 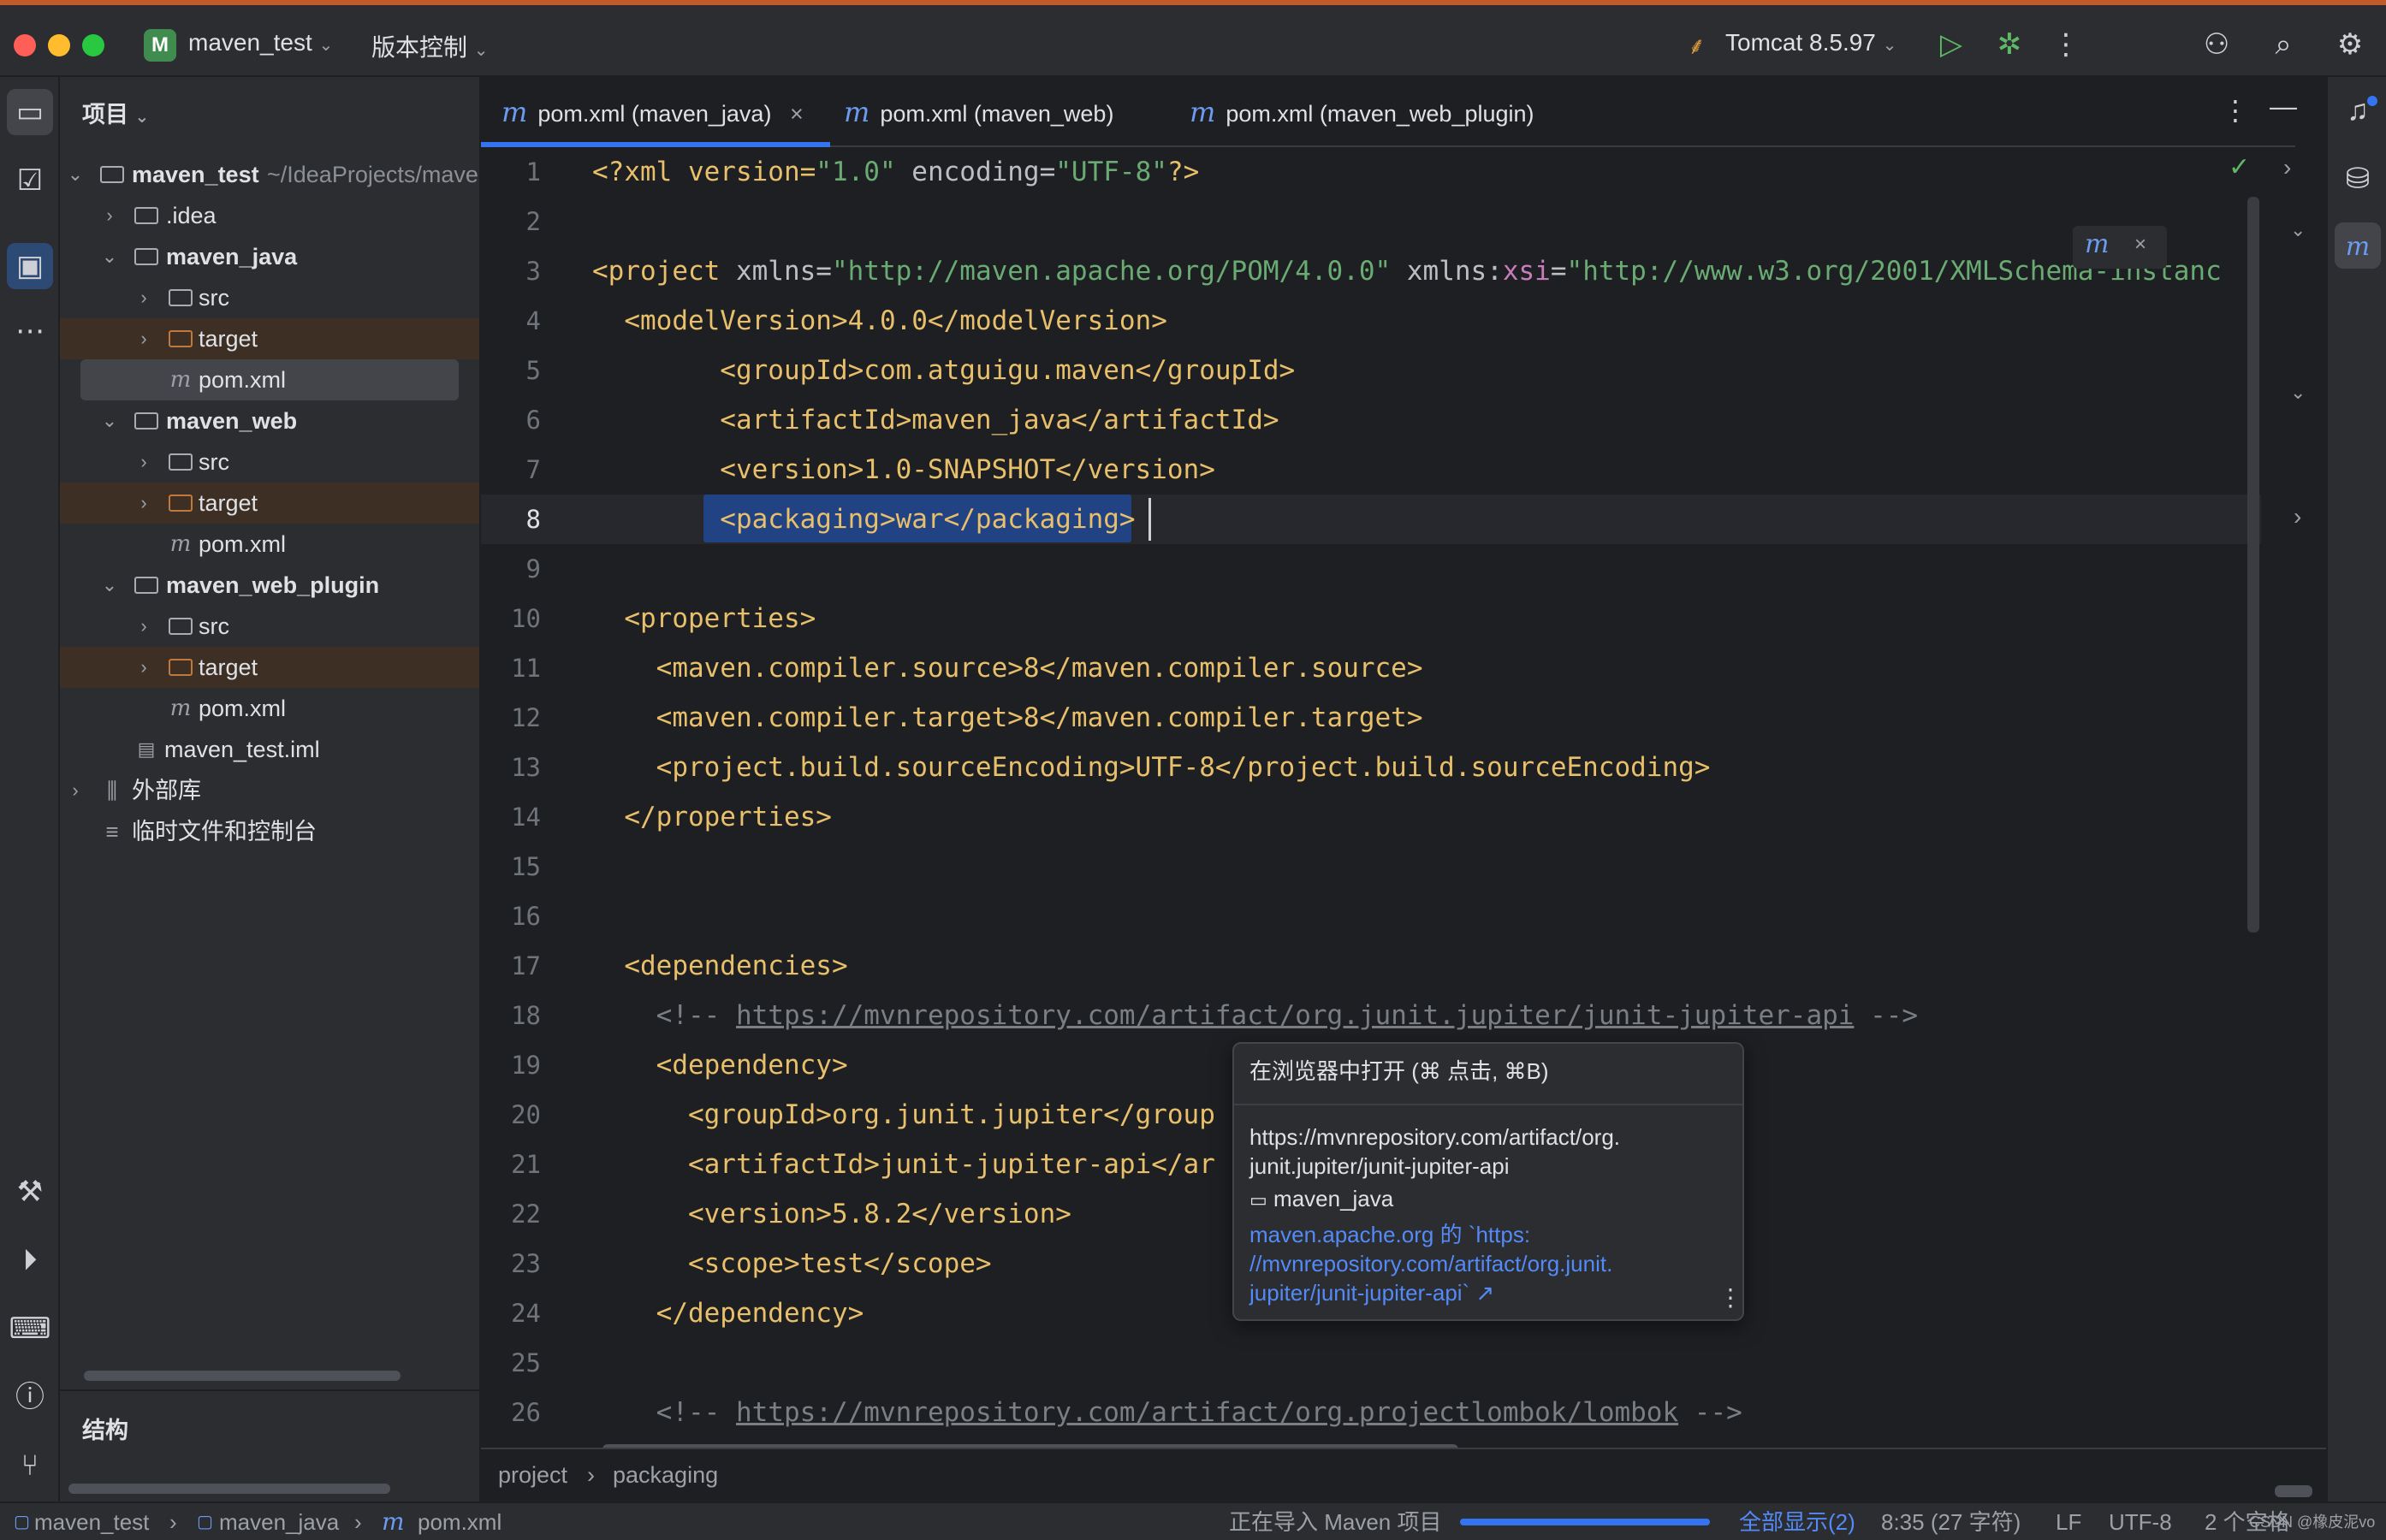 What do you see at coordinates (30, 1329) in the screenshot?
I see `terminal-icon: ⌨` at bounding box center [30, 1329].